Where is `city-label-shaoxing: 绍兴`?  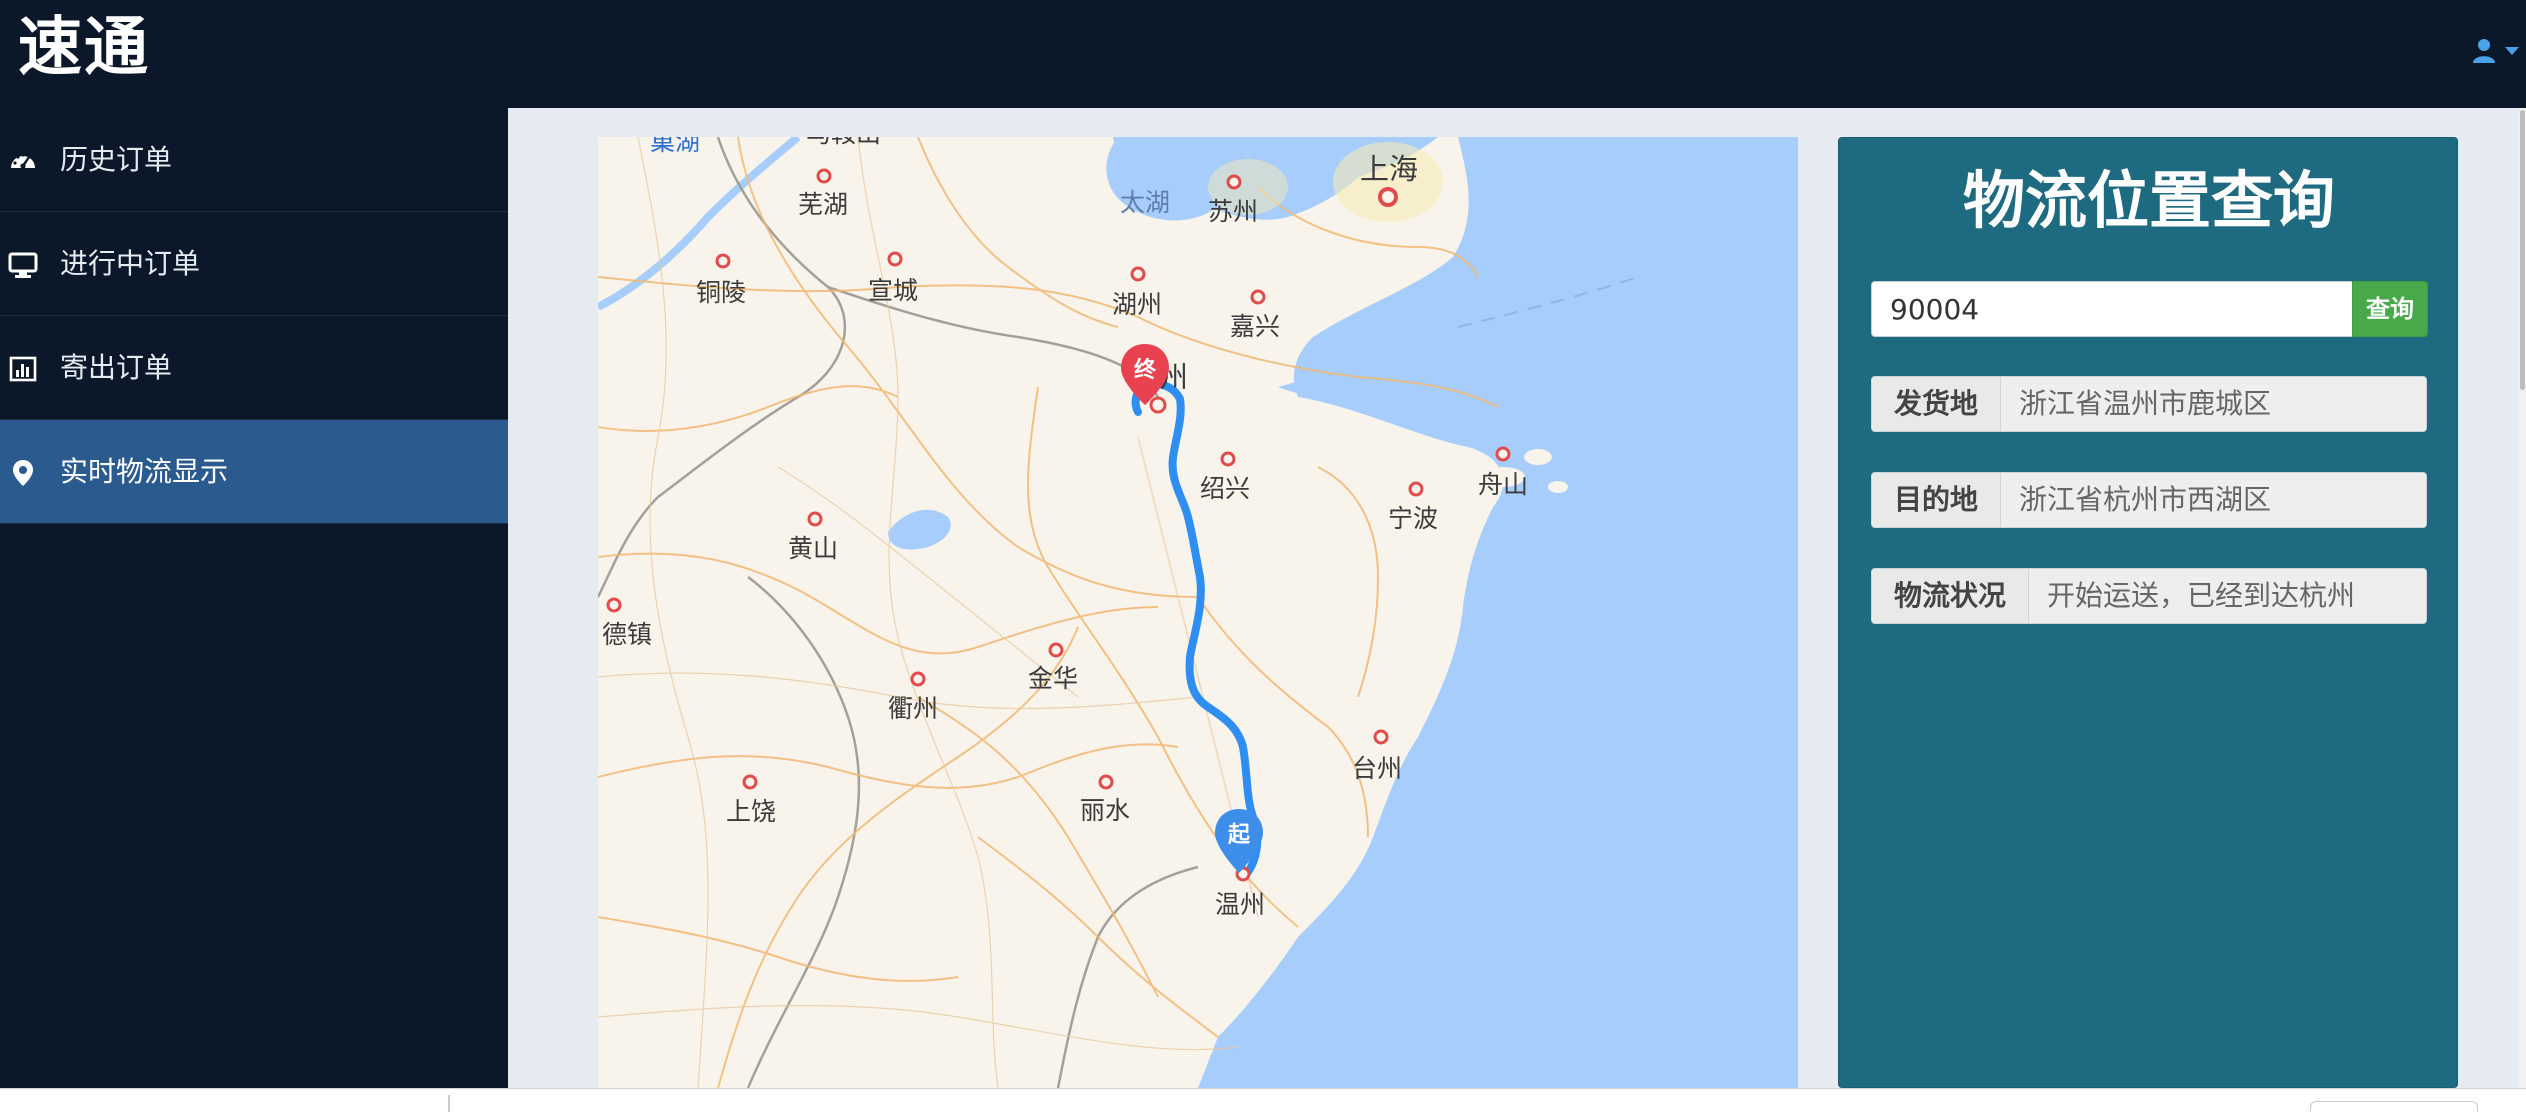
city-label-shaoxing: 绍兴 is located at coordinates (1225, 488).